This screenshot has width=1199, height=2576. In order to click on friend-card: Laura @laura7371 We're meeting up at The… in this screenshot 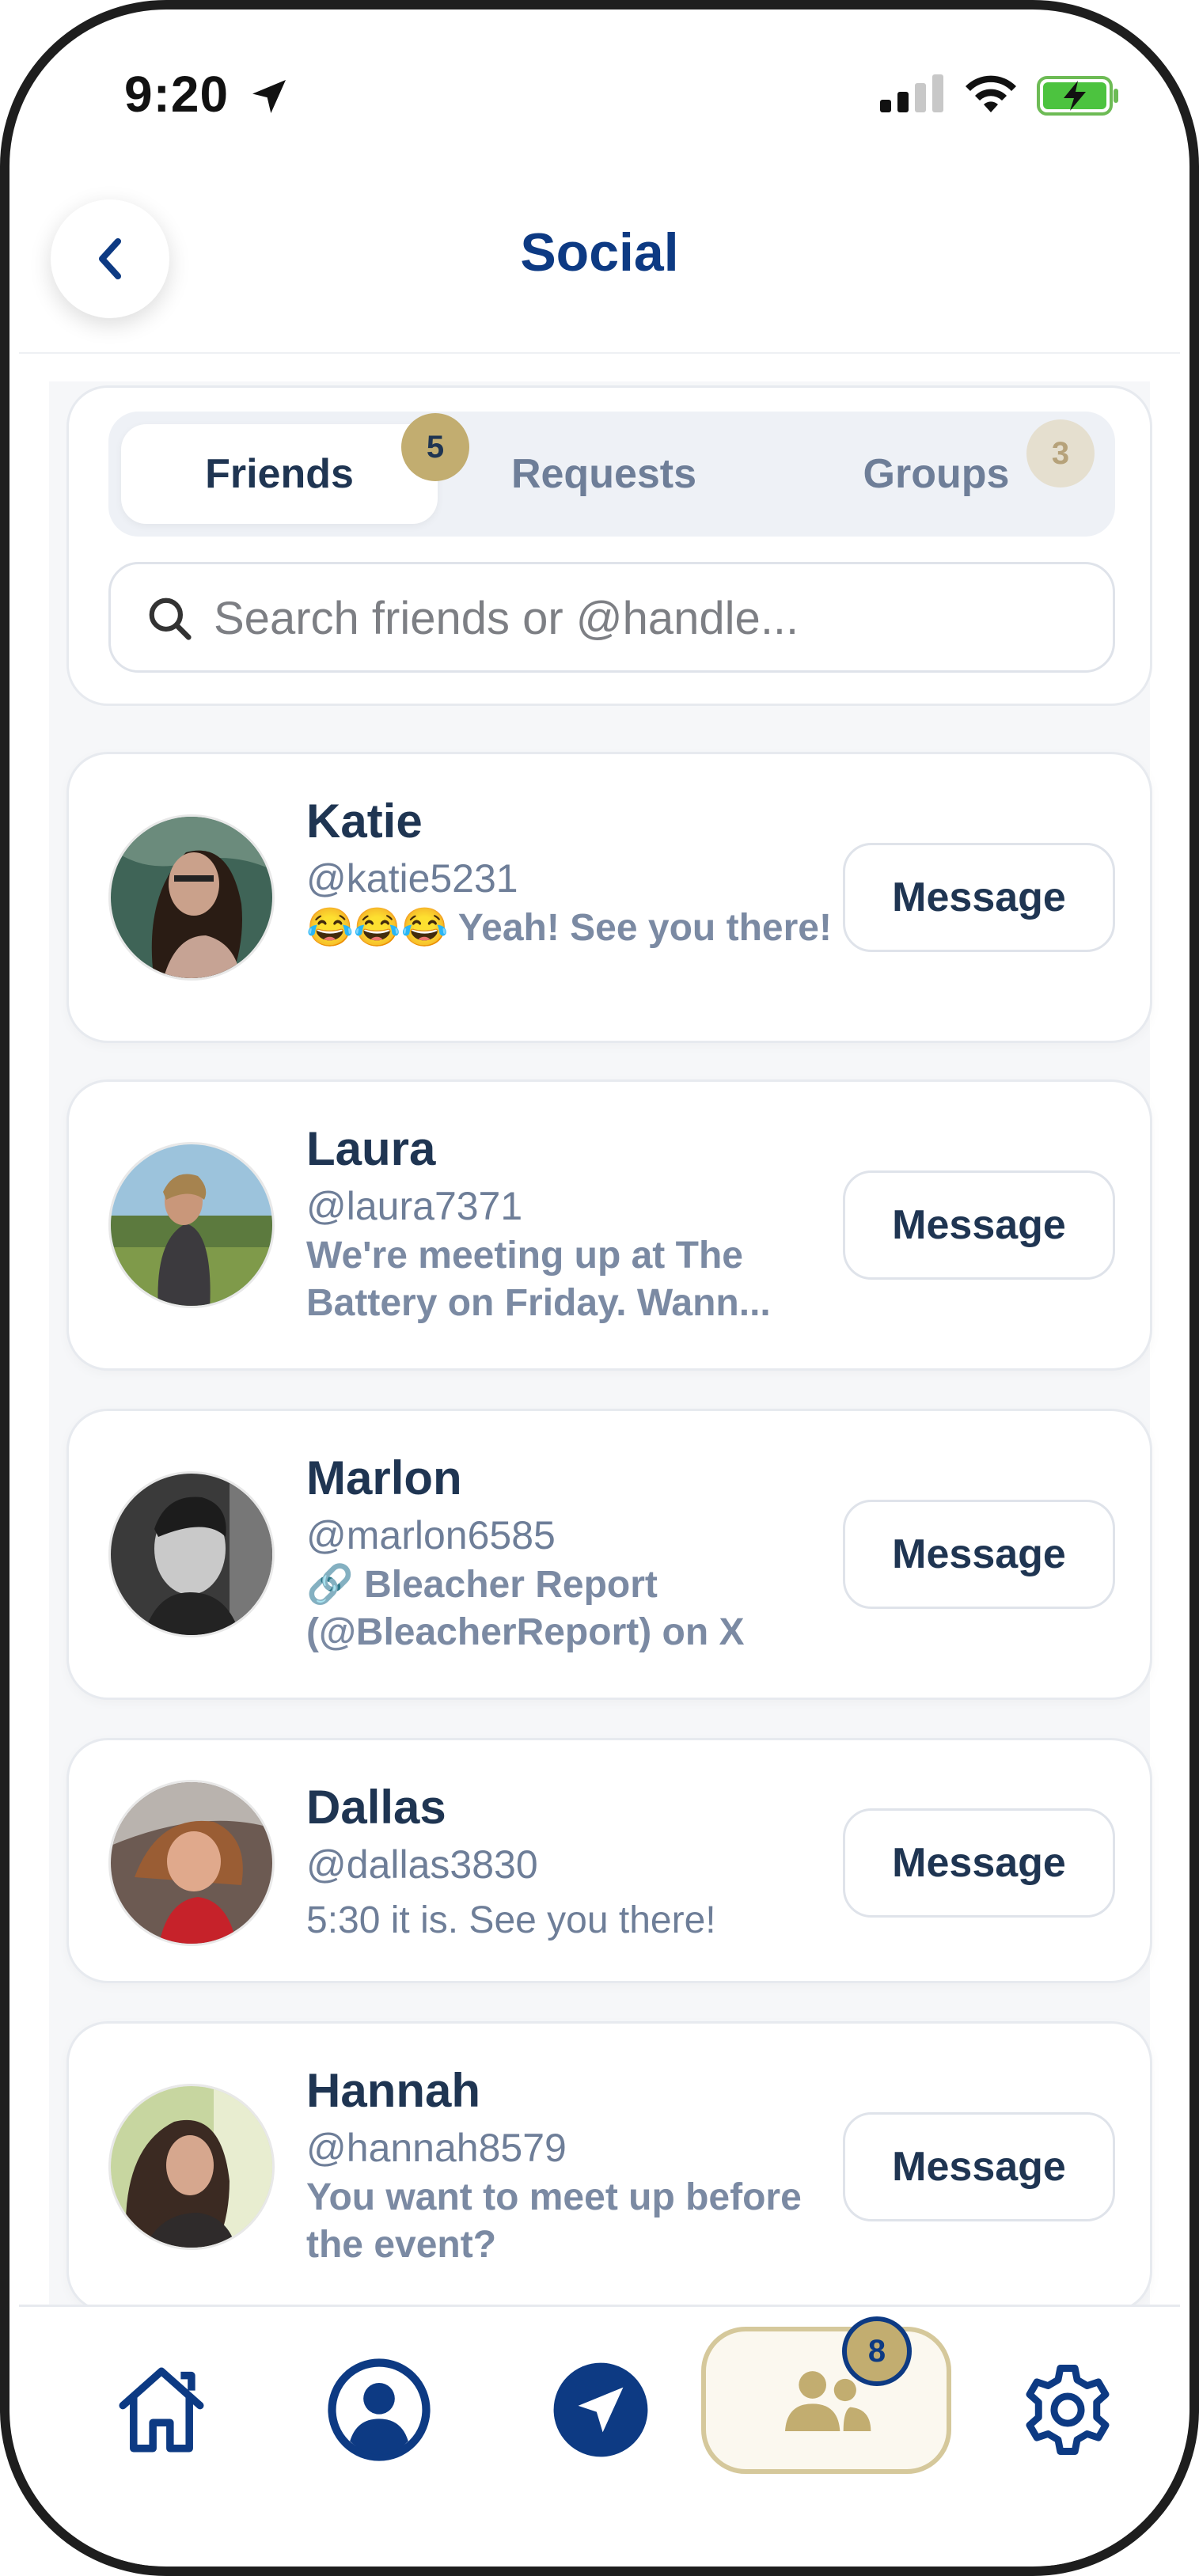, I will do `click(609, 1225)`.